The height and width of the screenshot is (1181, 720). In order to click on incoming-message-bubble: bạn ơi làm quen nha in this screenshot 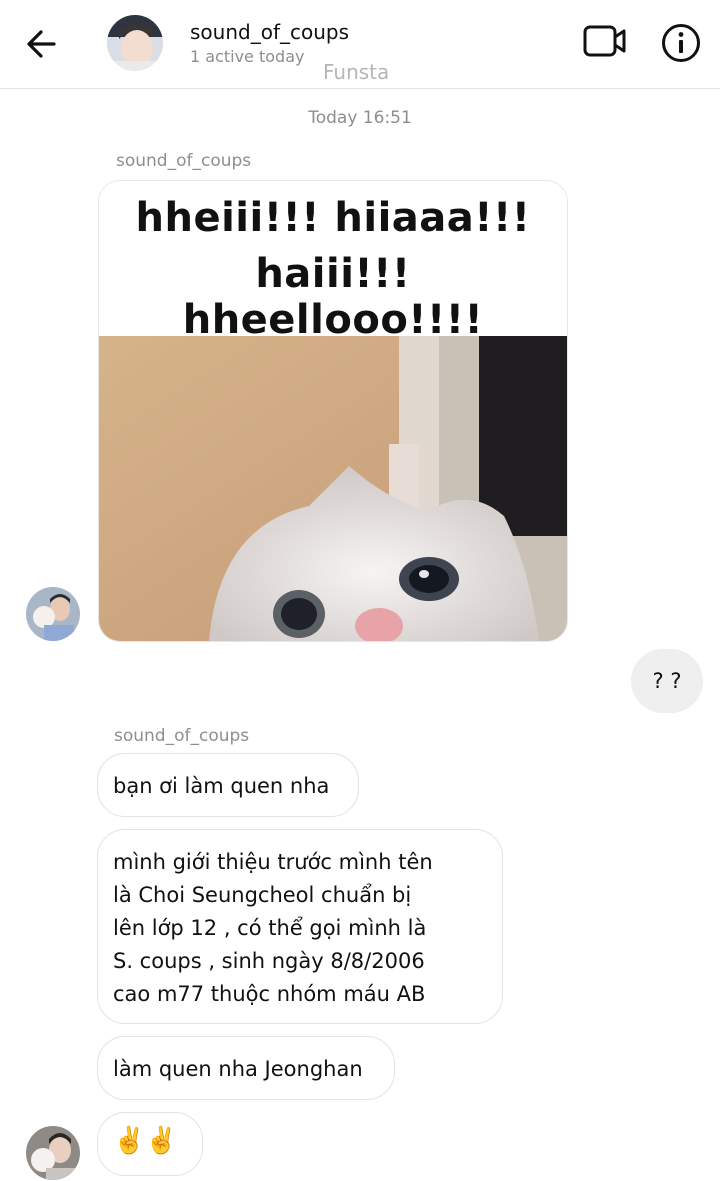, I will do `click(228, 785)`.